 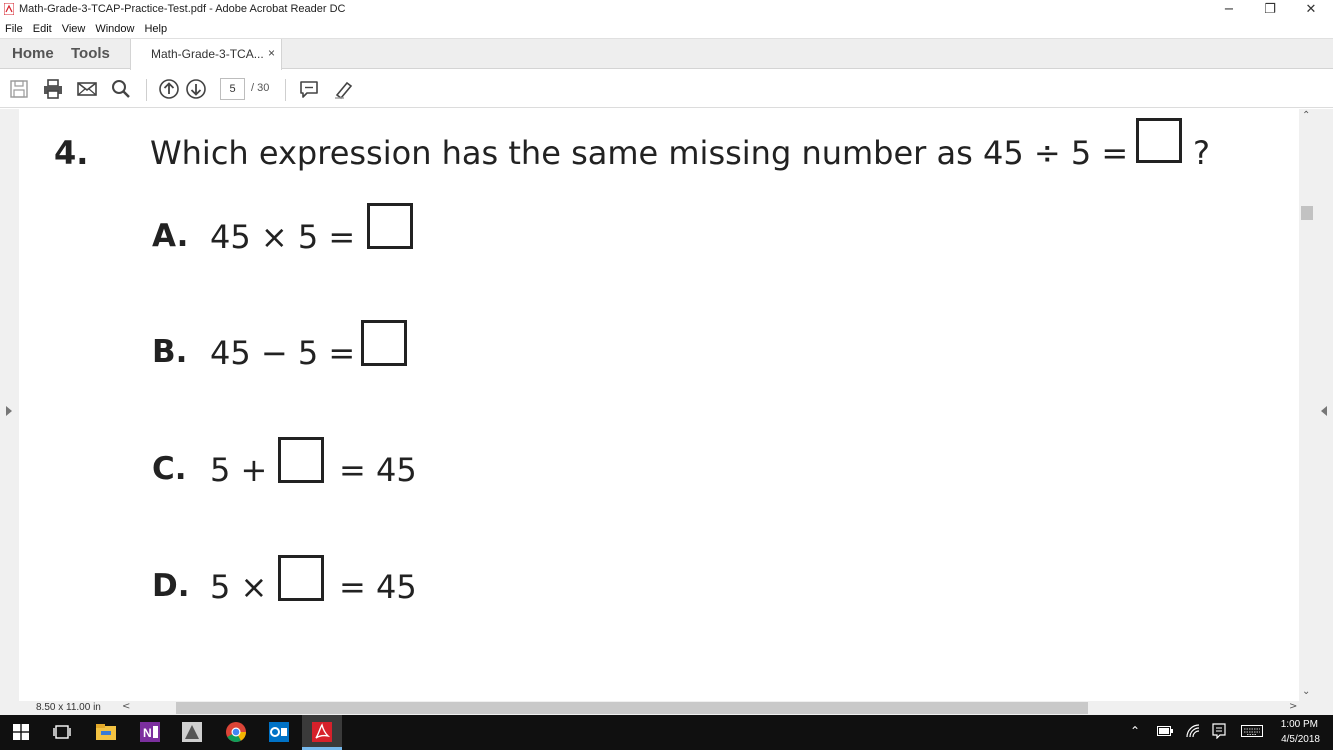 I want to click on horizontal-scroll-thumb, so click(x=632, y=708).